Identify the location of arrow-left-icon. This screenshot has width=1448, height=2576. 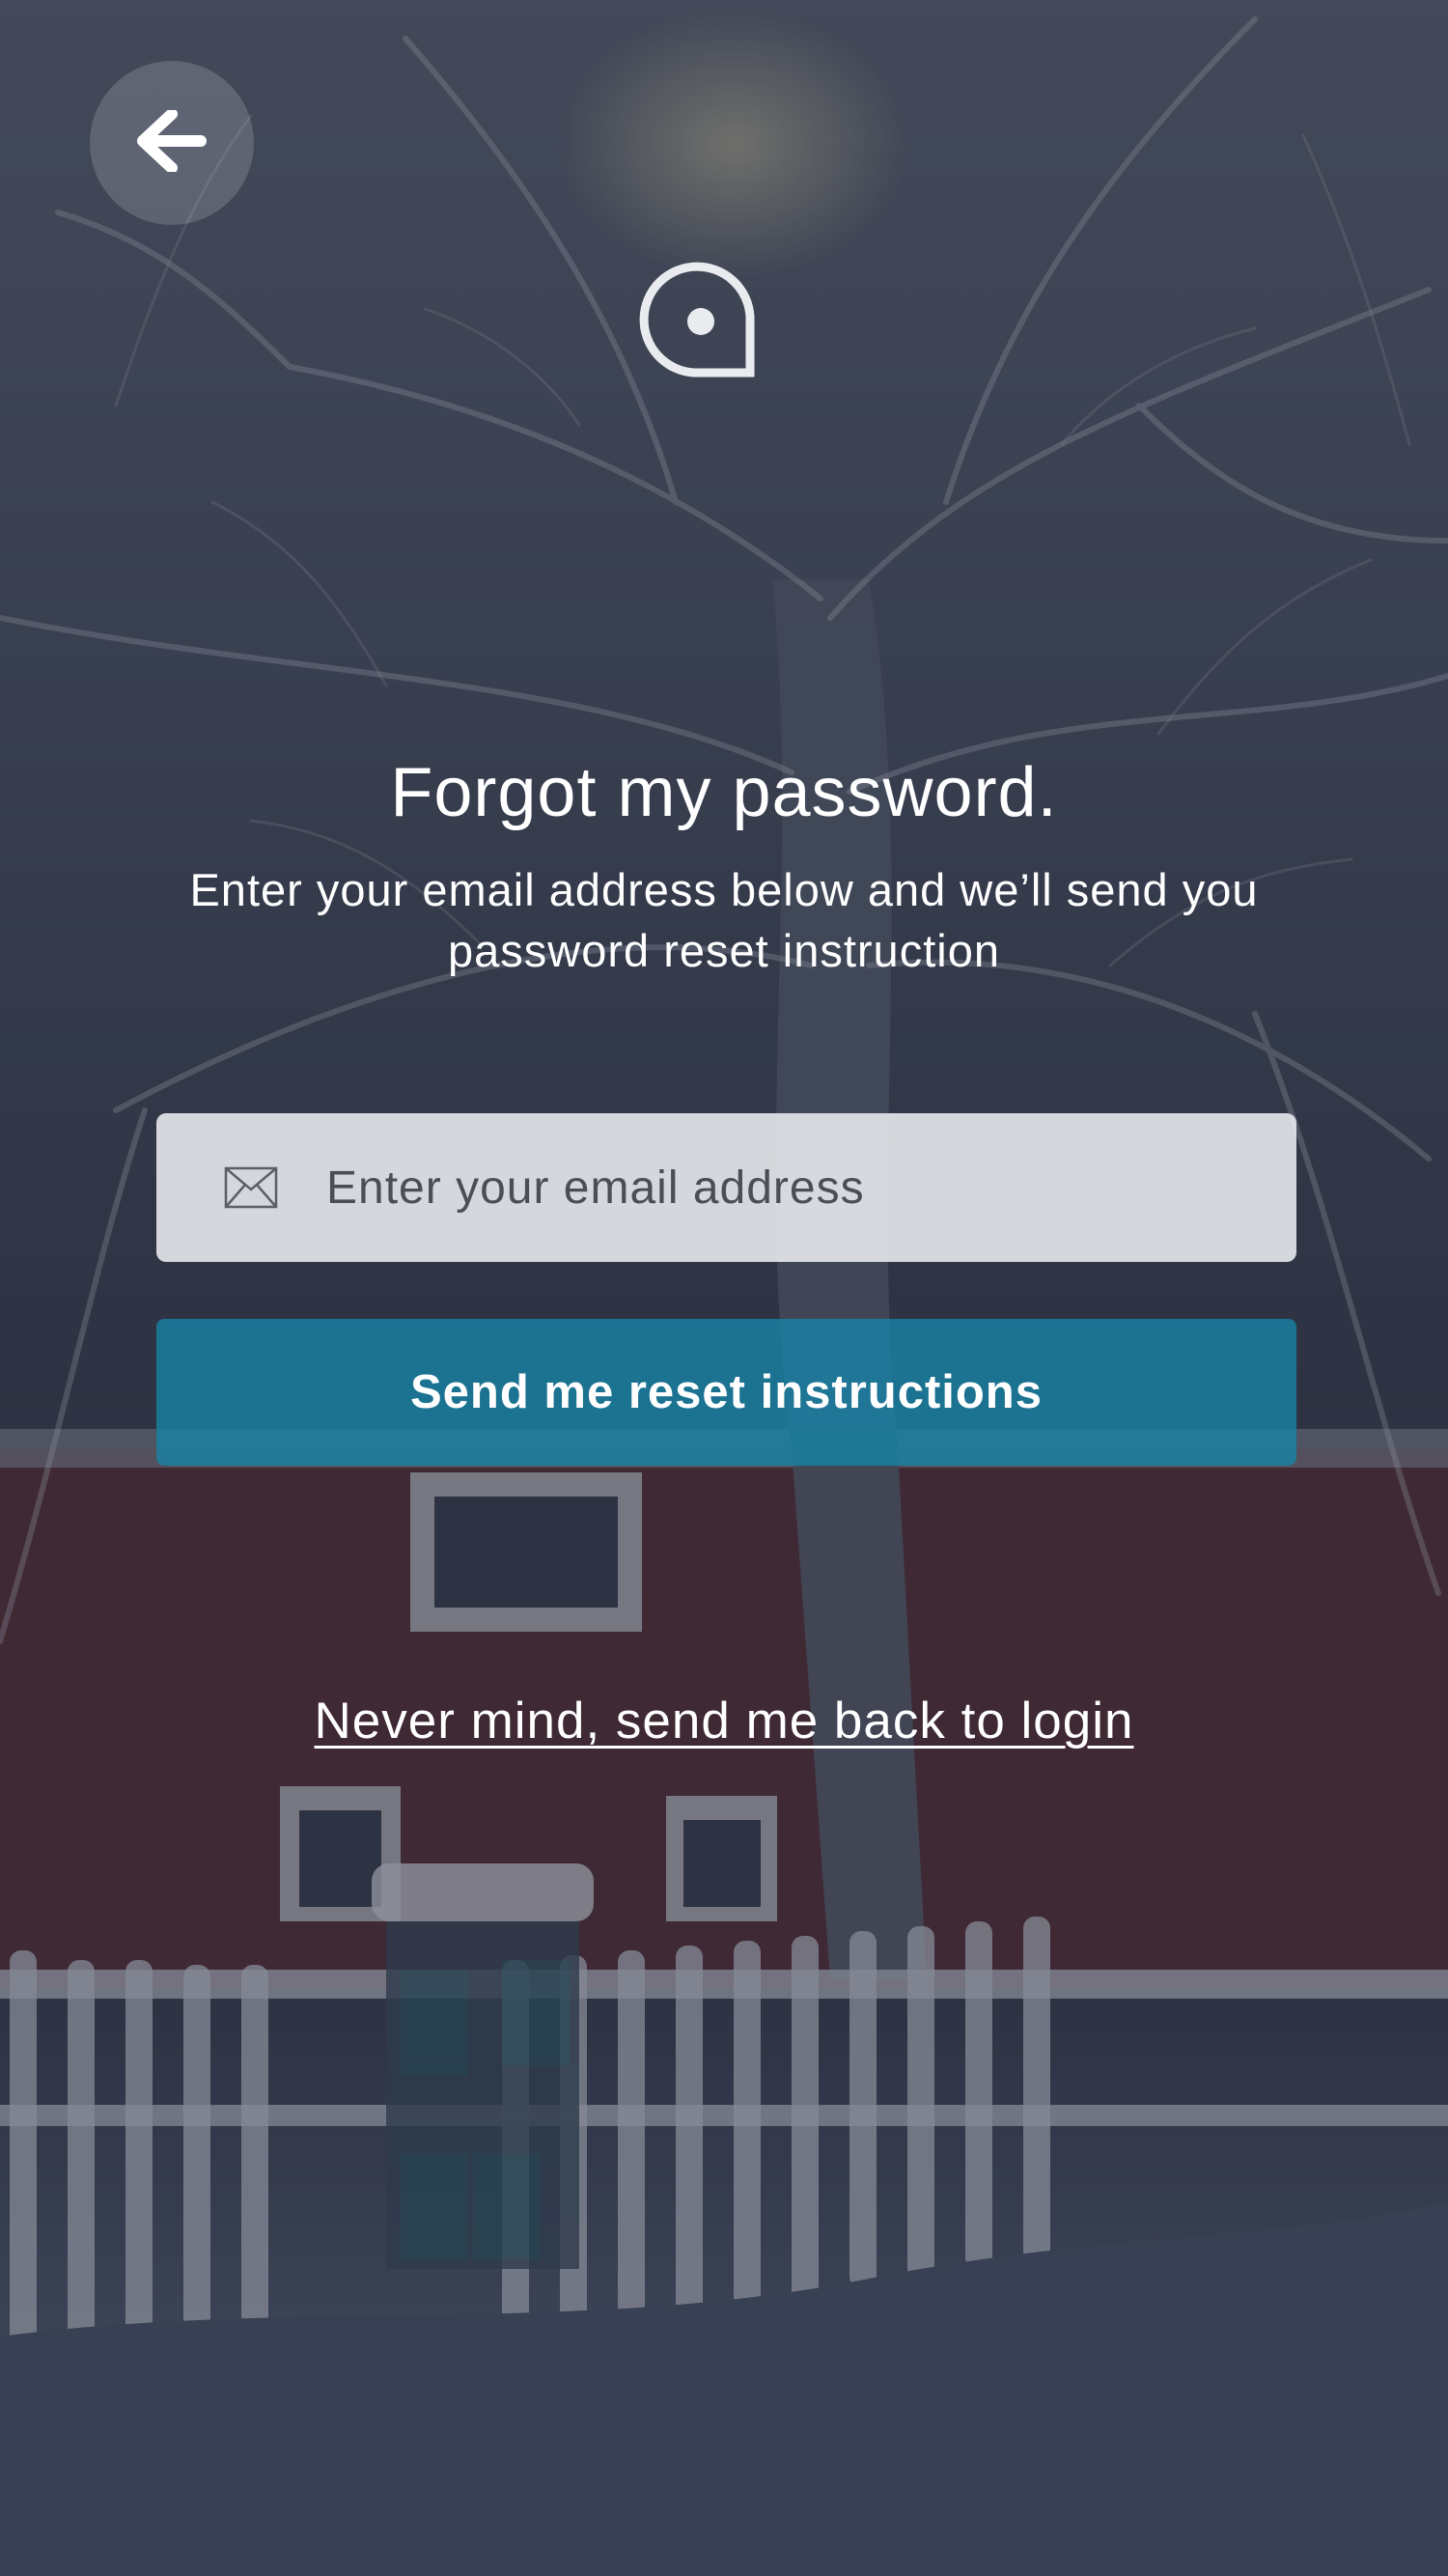
(172, 142).